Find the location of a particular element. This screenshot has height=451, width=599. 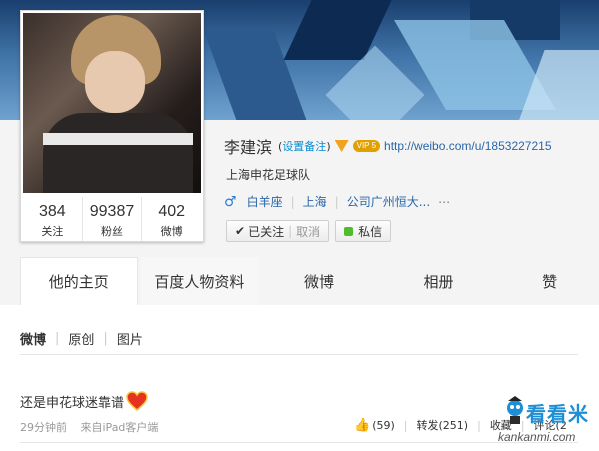

post-time: 29分钟前 is located at coordinates (43, 427).